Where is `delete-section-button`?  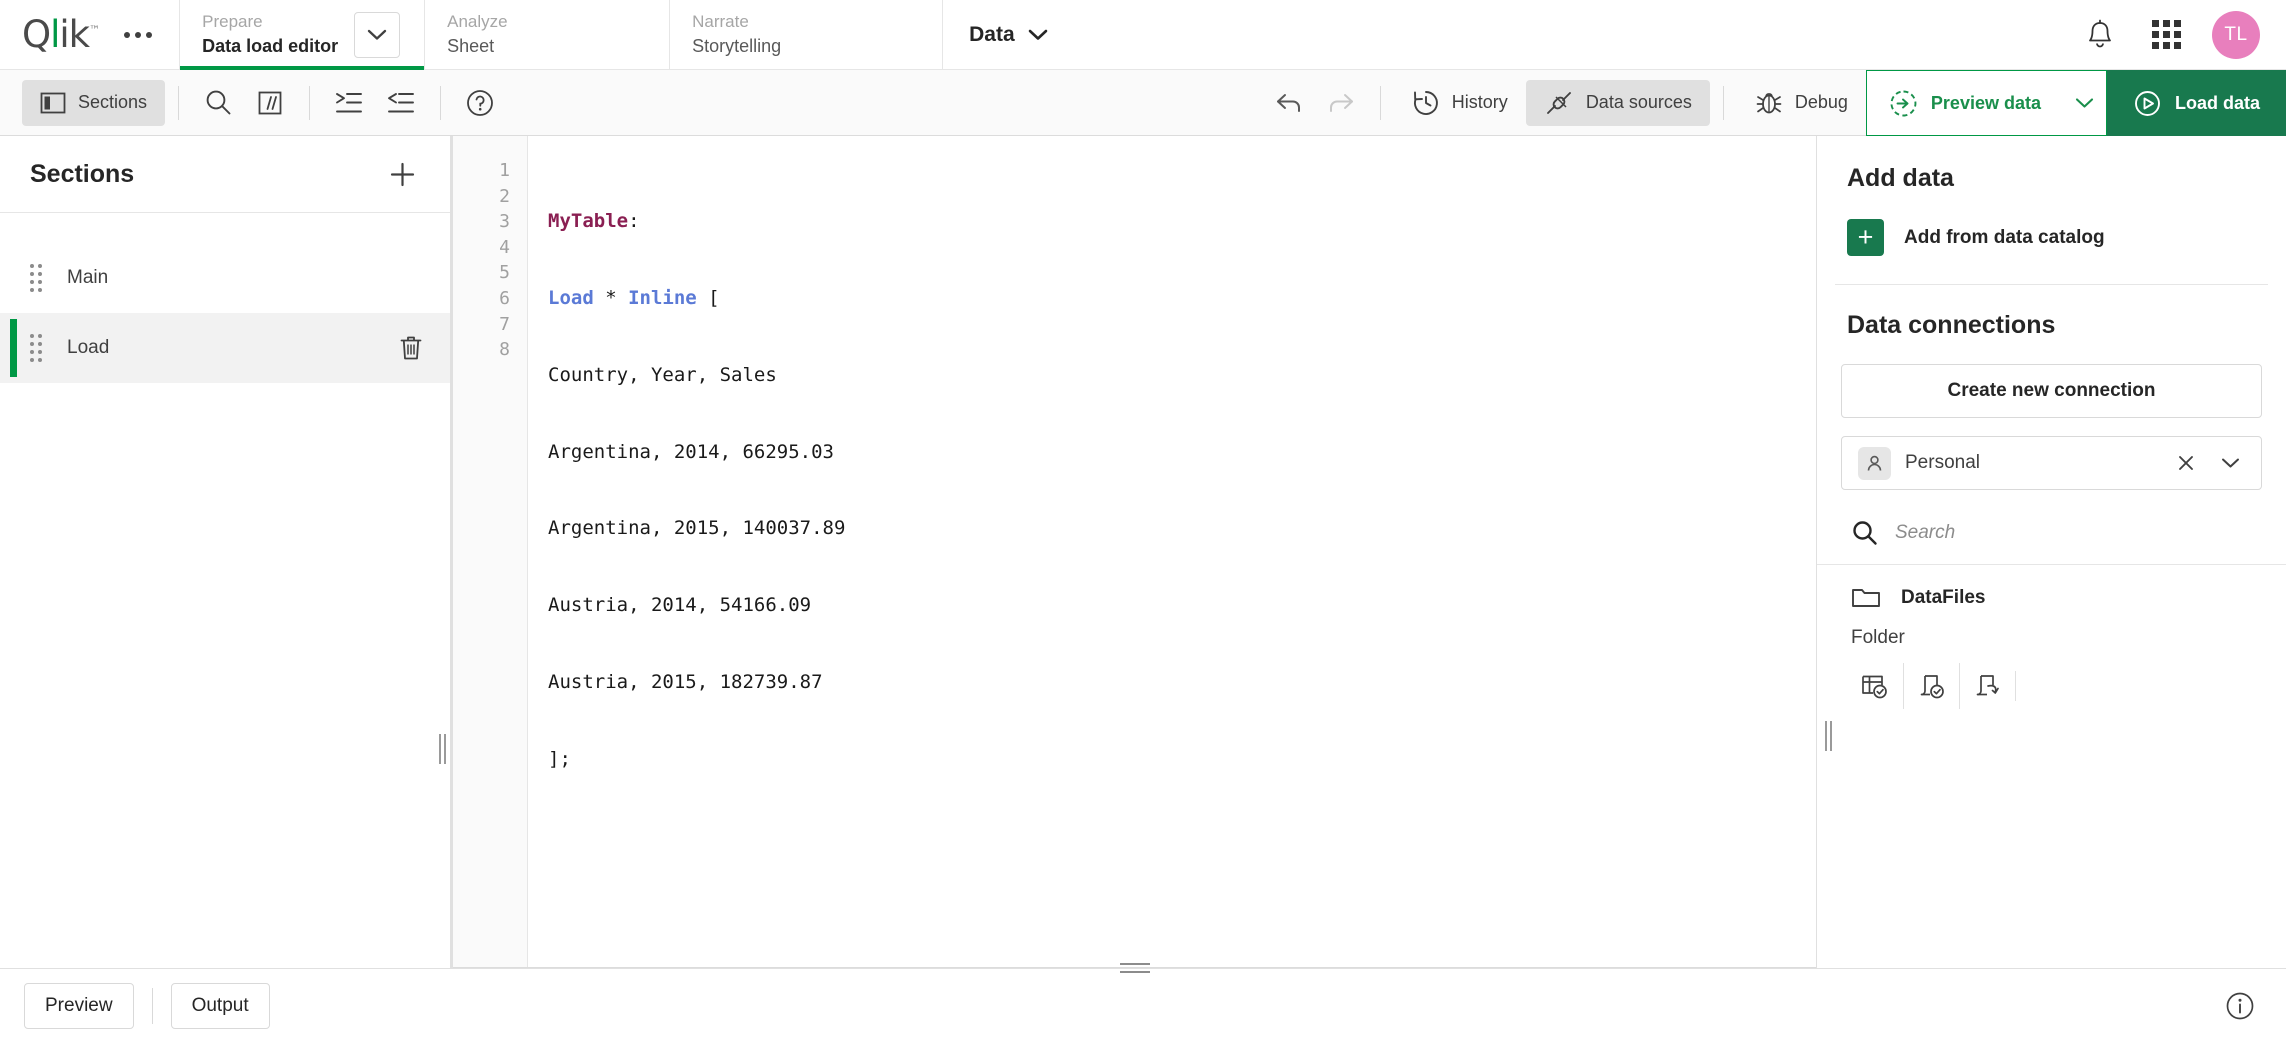 delete-section-button is located at coordinates (411, 348).